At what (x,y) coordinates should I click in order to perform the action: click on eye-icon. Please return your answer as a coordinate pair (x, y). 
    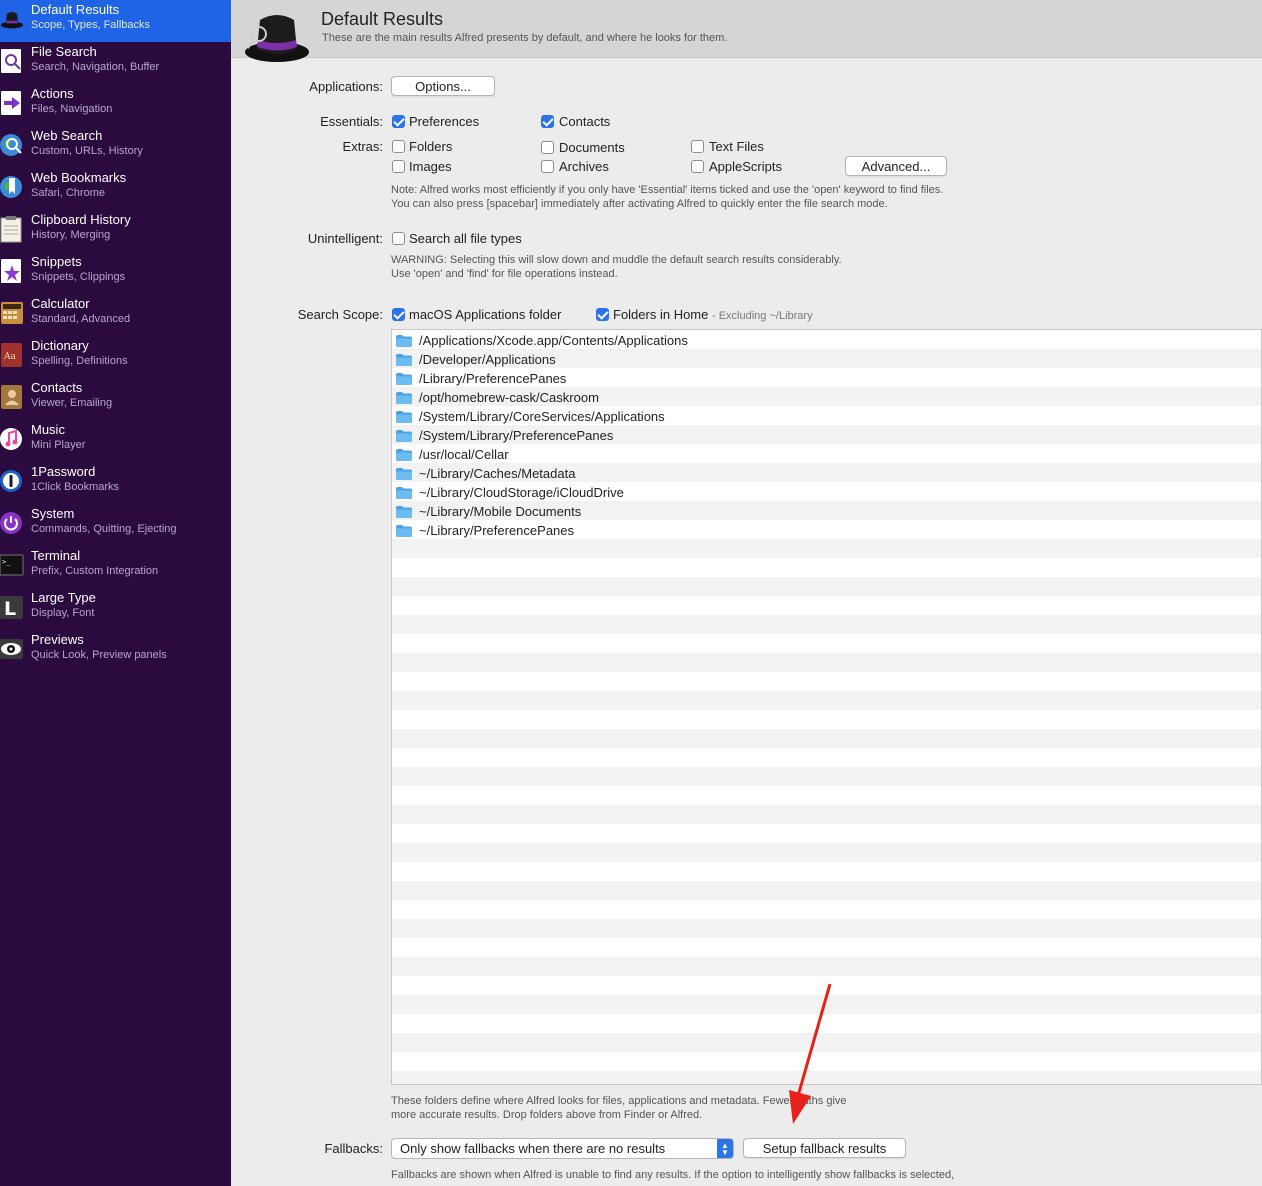
    Looking at the image, I should click on (12, 649).